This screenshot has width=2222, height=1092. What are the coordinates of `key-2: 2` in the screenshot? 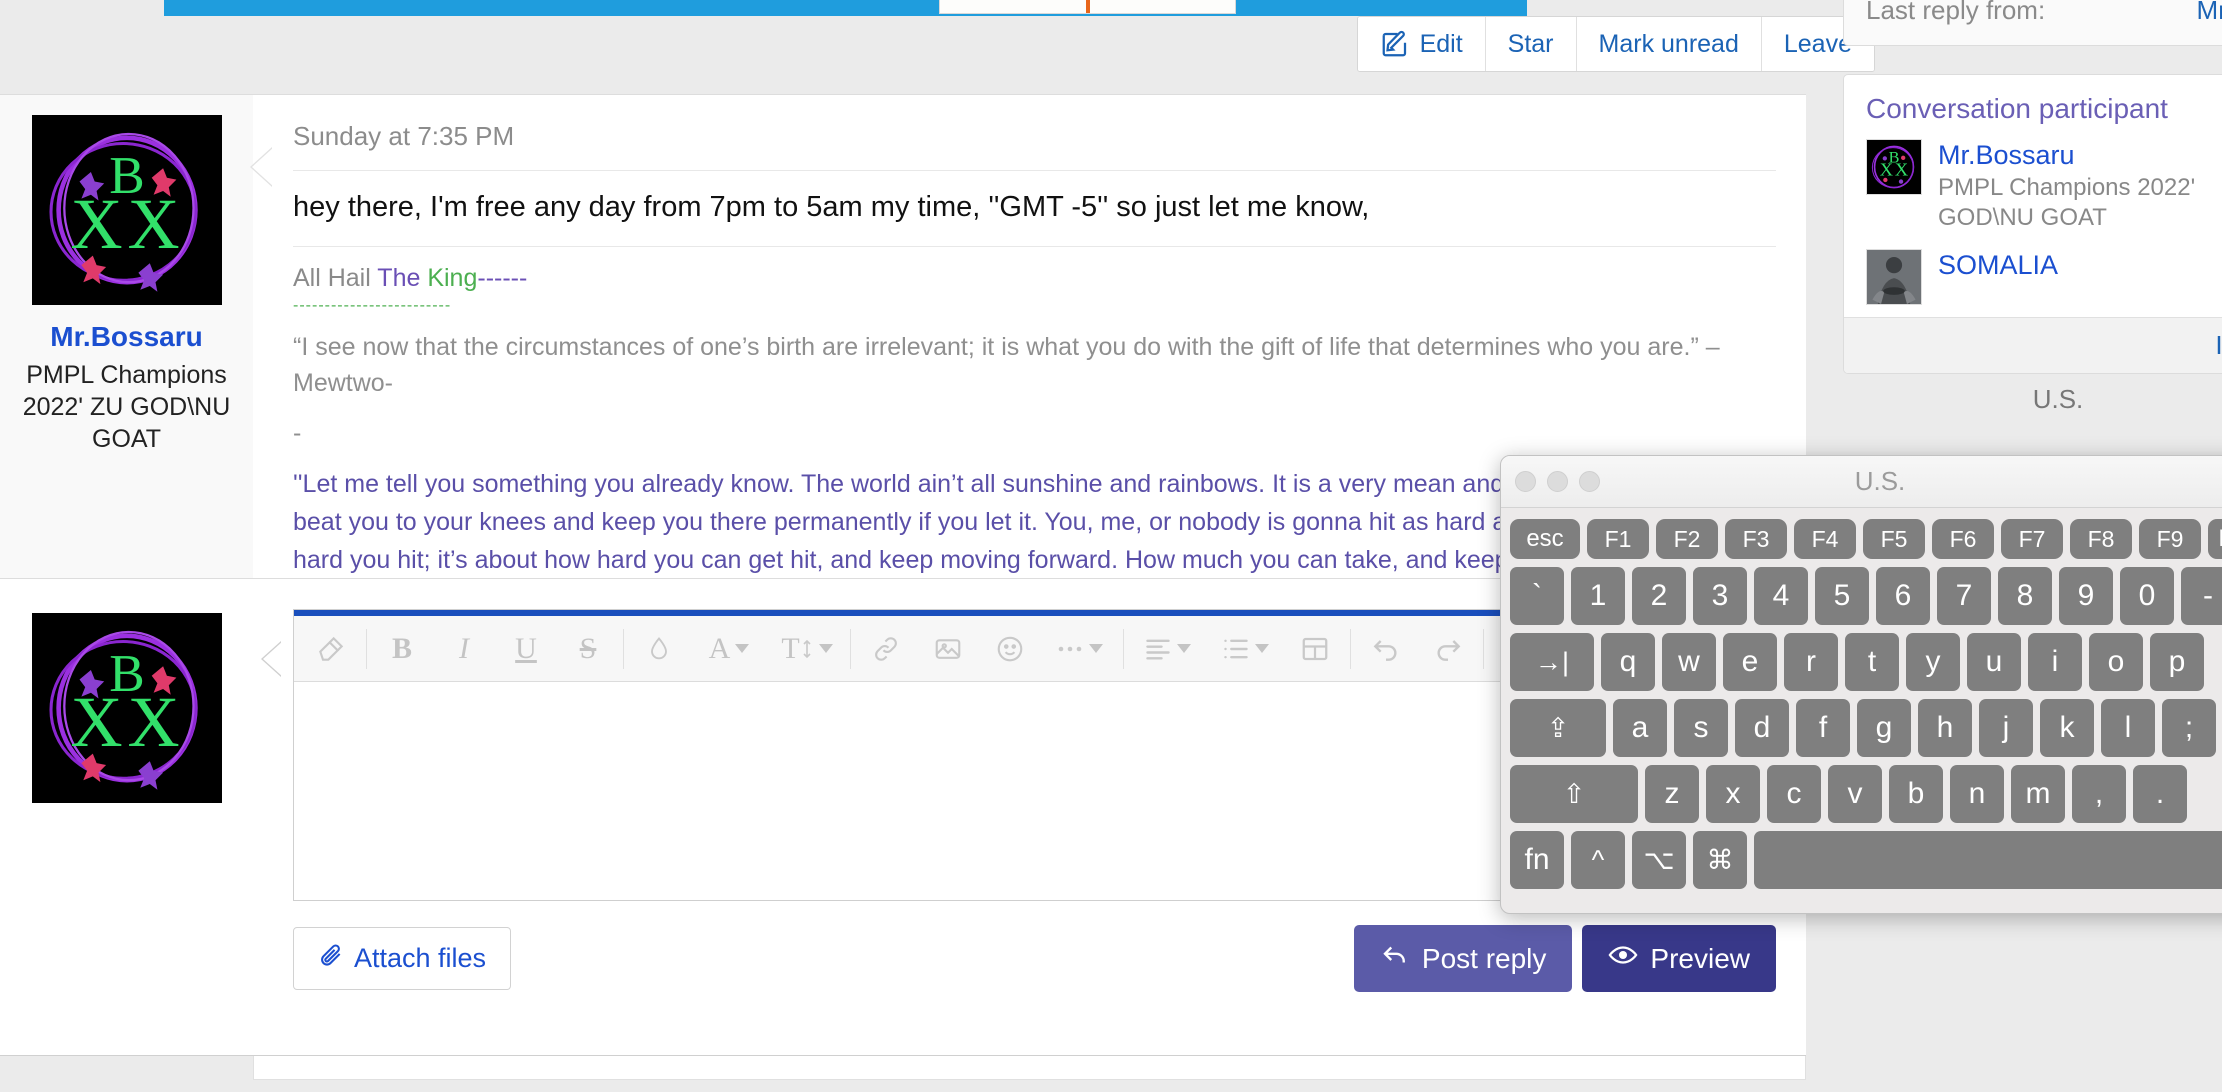 It's located at (1659, 596).